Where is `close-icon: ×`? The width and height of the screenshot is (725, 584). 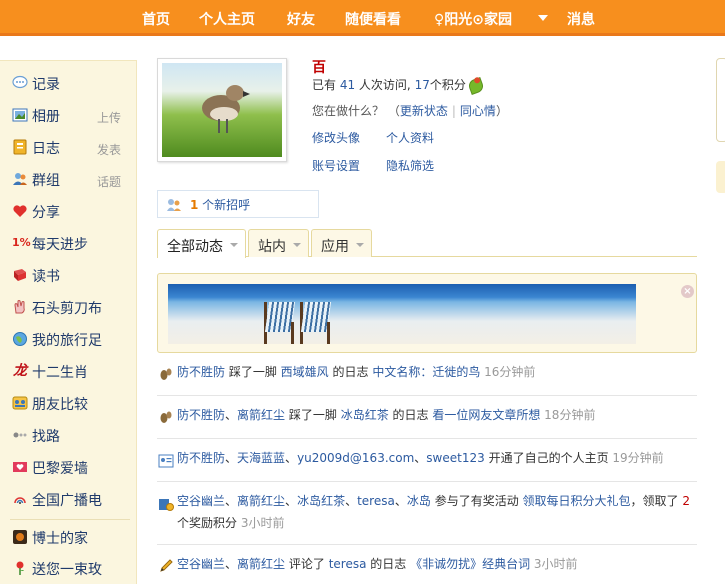
close-icon: × is located at coordinates (687, 291).